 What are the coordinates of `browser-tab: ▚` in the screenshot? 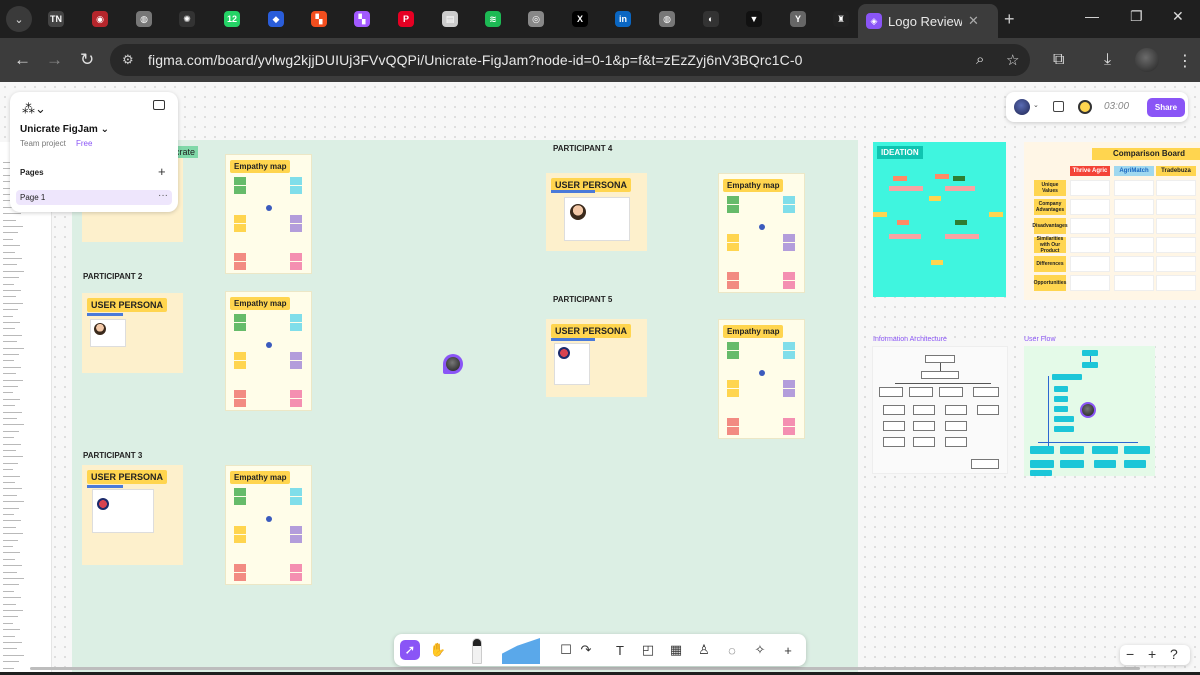 It's located at (362, 19).